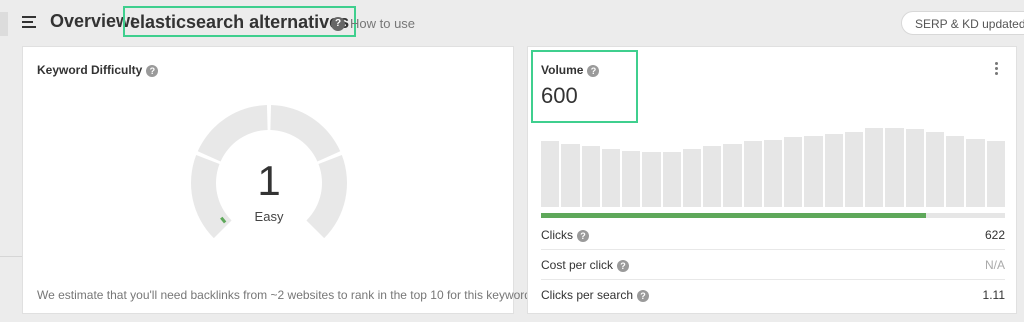 This screenshot has width=1024, height=322. I want to click on metric-value: 622, so click(994, 235).